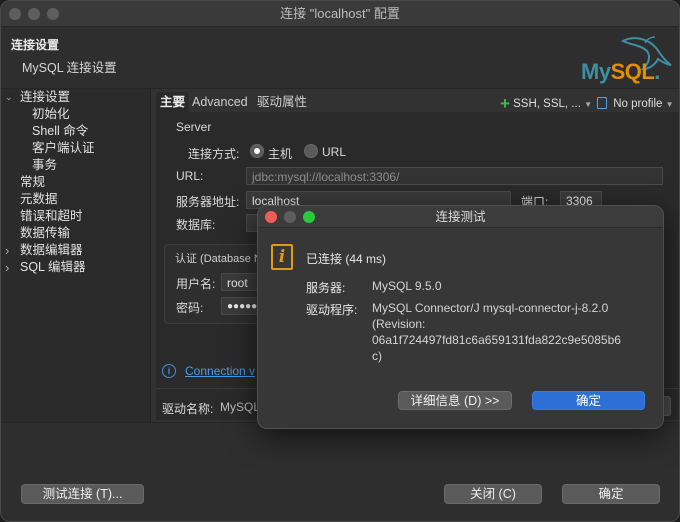 This screenshot has width=680, height=522. Describe the element at coordinates (454, 176) in the screenshot. I see `url-field: jdbc:mysql://localhost:3306/` at that location.